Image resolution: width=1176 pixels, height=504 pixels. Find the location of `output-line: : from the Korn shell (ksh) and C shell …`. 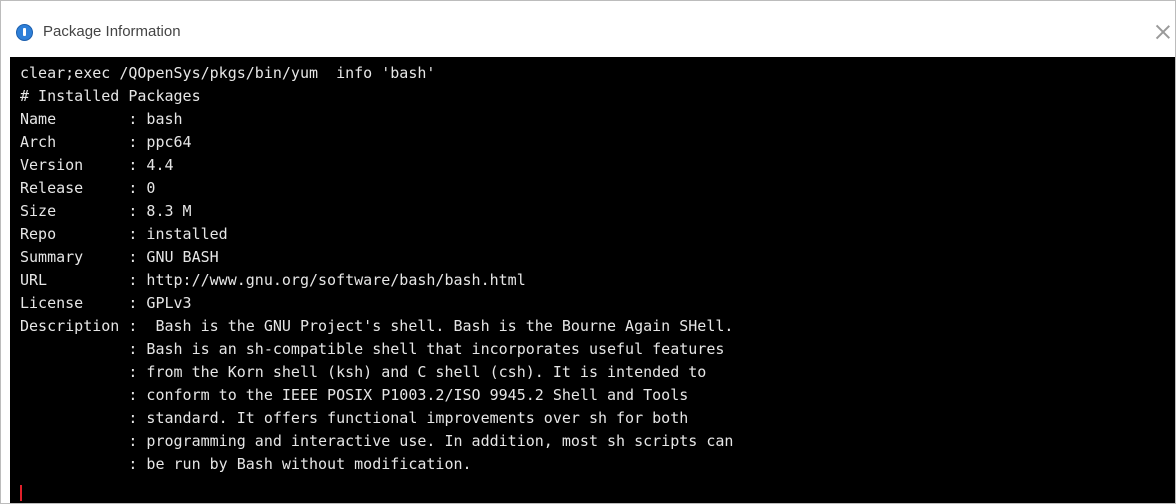

output-line: : from the Korn shell (ksh) and C shell … is located at coordinates (363, 372).